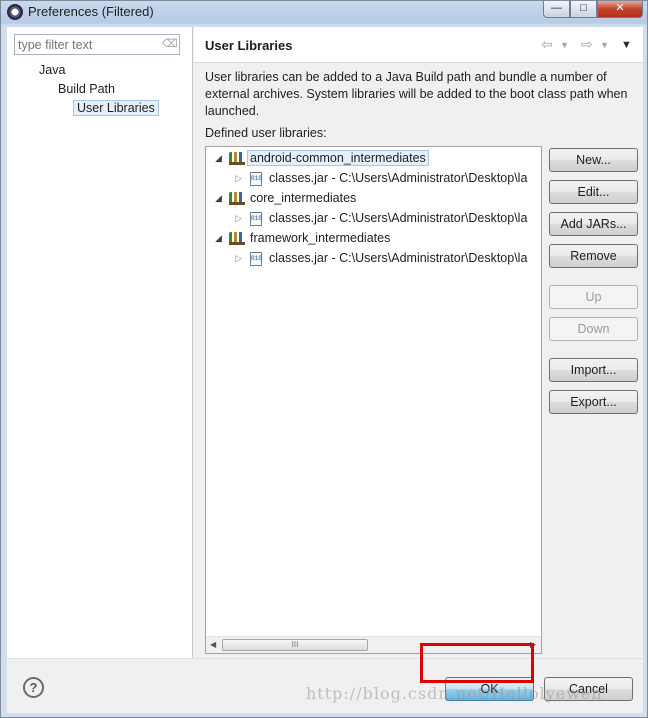 The height and width of the screenshot is (718, 648). What do you see at coordinates (564, 45) in the screenshot?
I see `back-dropdown-icon: ▼` at bounding box center [564, 45].